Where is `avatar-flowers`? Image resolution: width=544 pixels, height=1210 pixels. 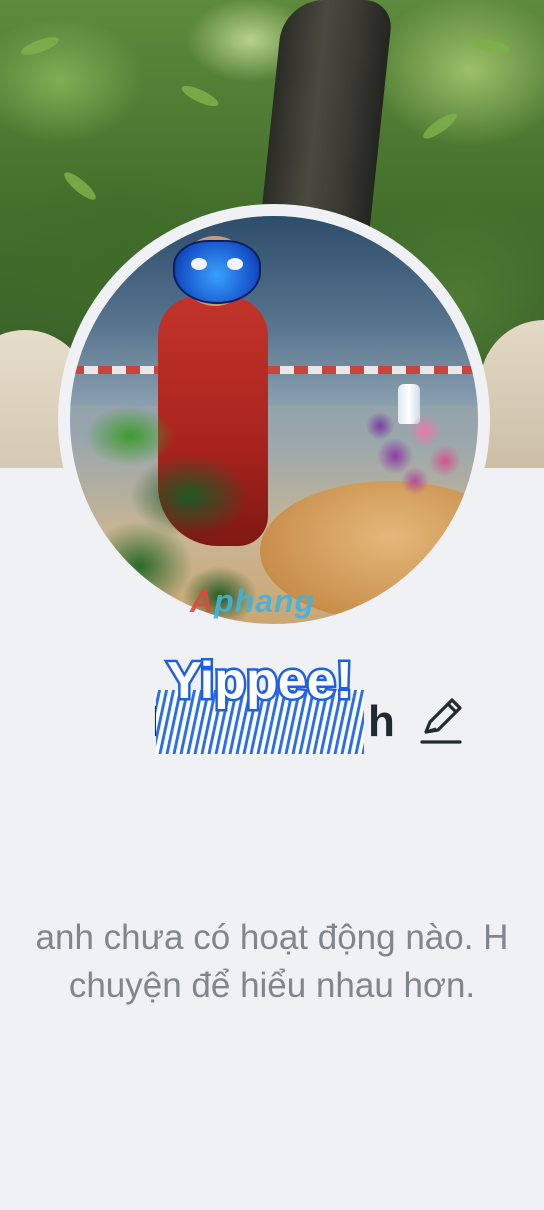
avatar-flowers is located at coordinates (415, 451).